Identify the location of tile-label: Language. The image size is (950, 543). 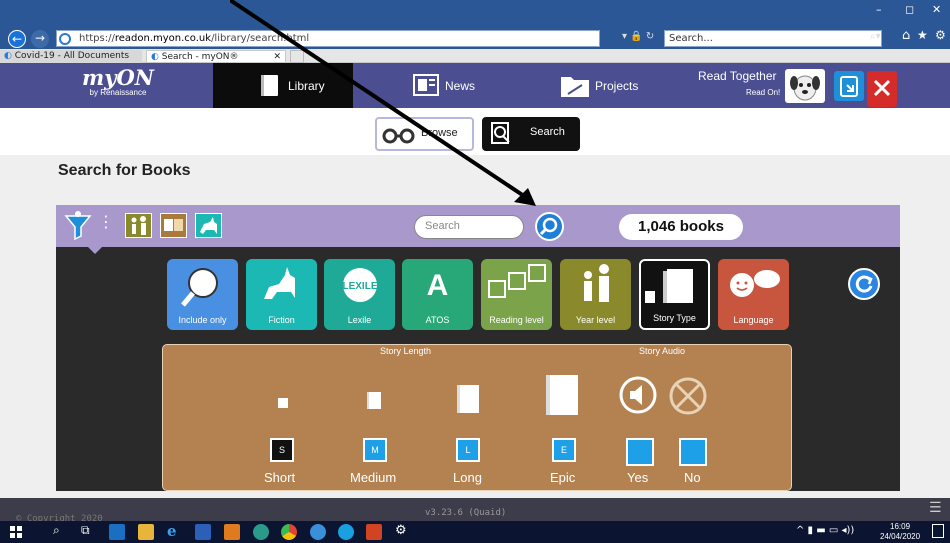
(753, 320).